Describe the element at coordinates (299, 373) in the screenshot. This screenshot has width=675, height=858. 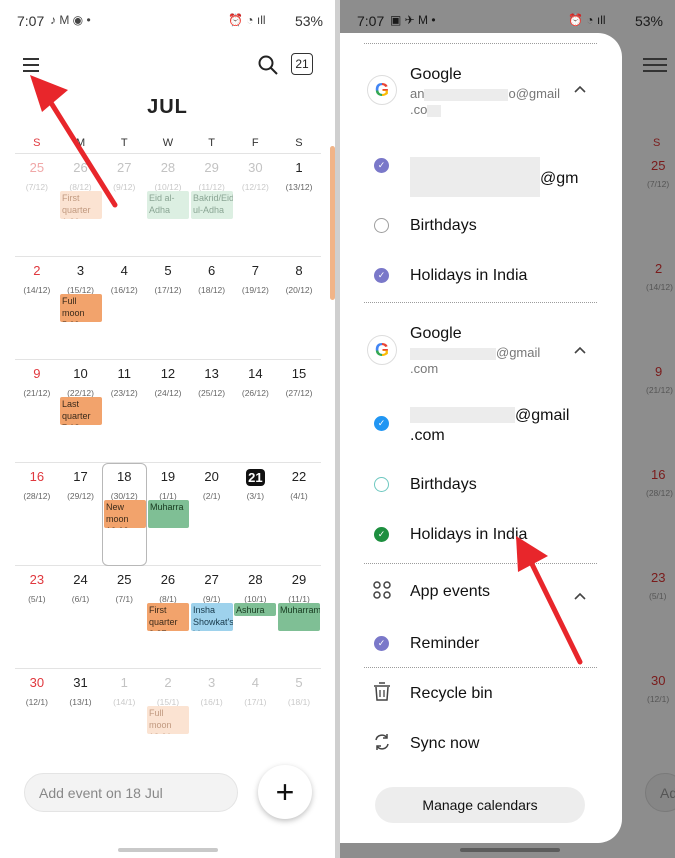
I see `day-number: 15` at that location.